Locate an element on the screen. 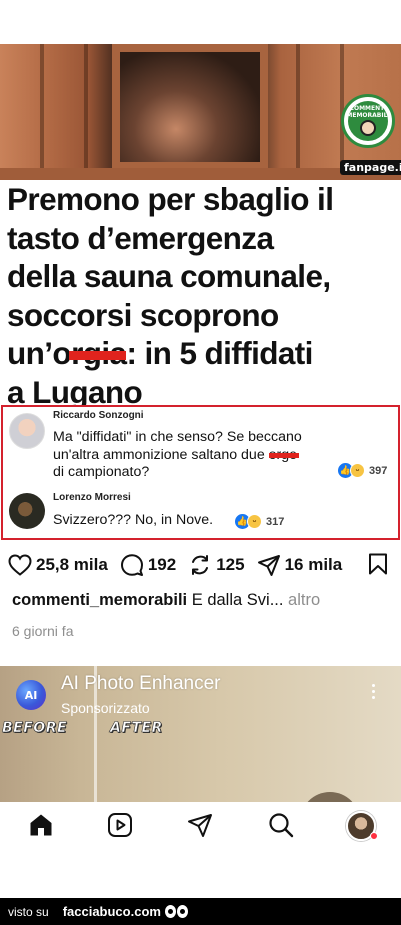 The height and width of the screenshot is (925, 401). commenti-memorabili-badge: COMMENTI MEMORABILI is located at coordinates (368, 121).